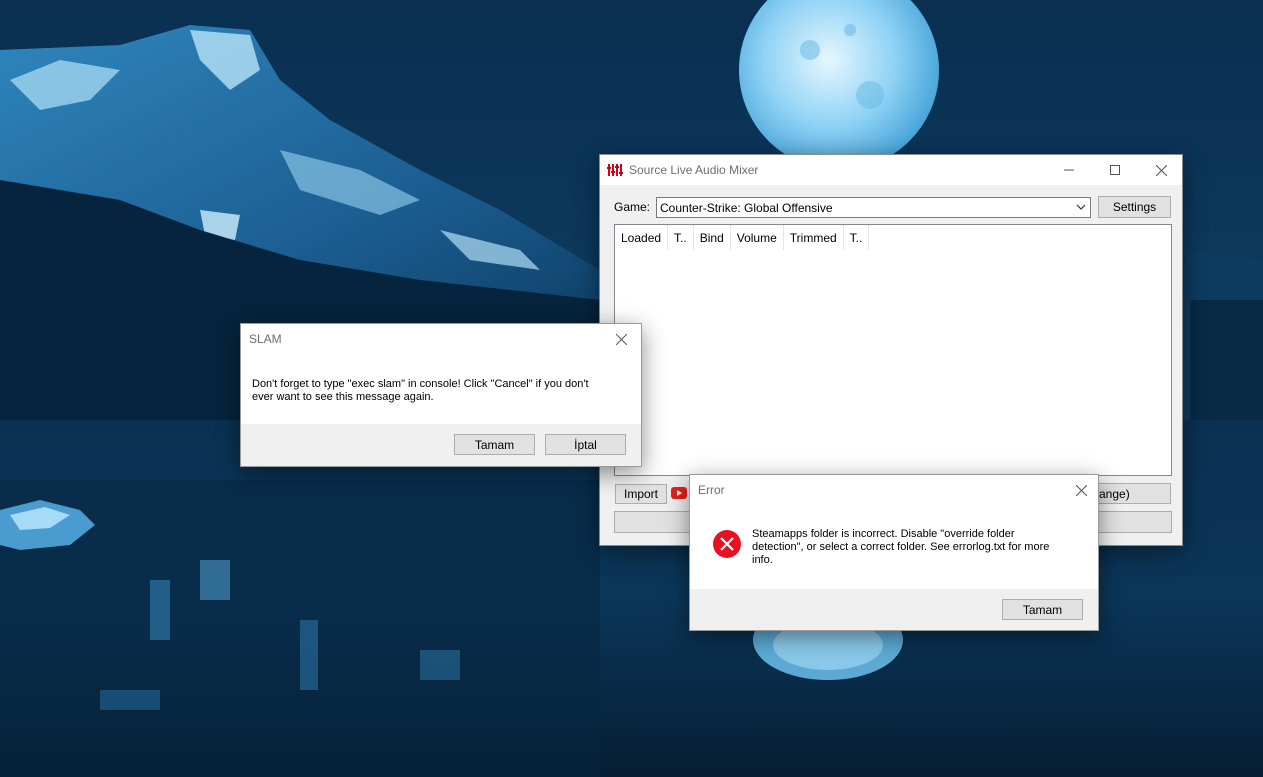 This screenshot has height=777, width=1263. I want to click on error-button-strip: Tamam, so click(894, 609).